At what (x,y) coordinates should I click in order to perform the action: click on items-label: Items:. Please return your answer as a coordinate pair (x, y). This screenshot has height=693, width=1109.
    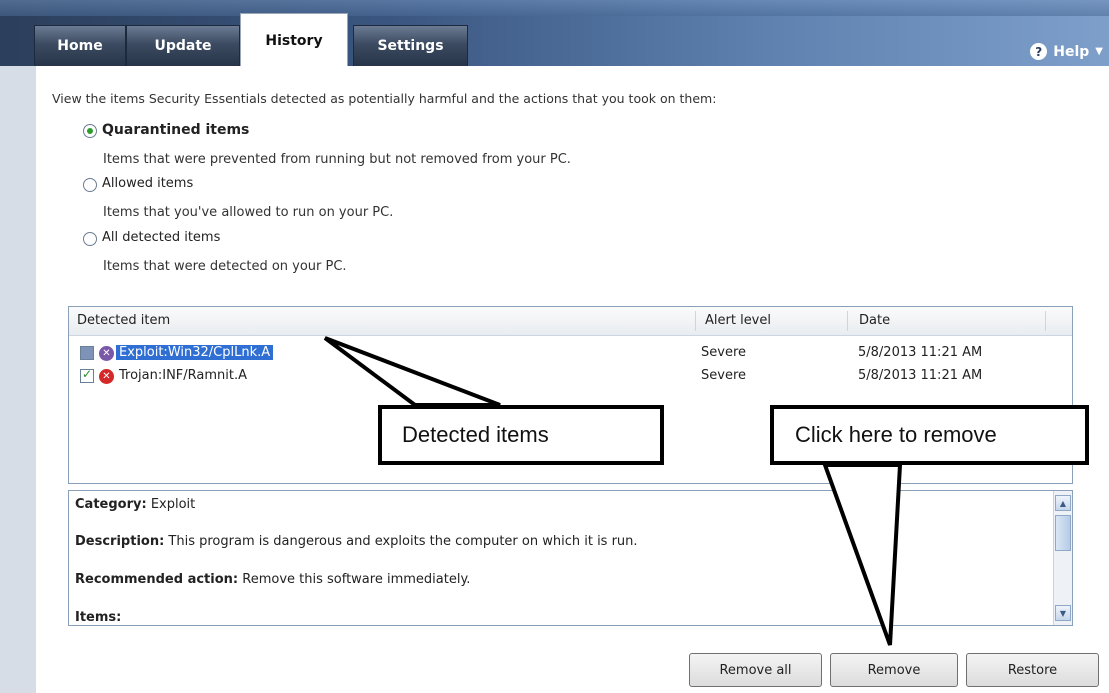
    Looking at the image, I should click on (98, 617).